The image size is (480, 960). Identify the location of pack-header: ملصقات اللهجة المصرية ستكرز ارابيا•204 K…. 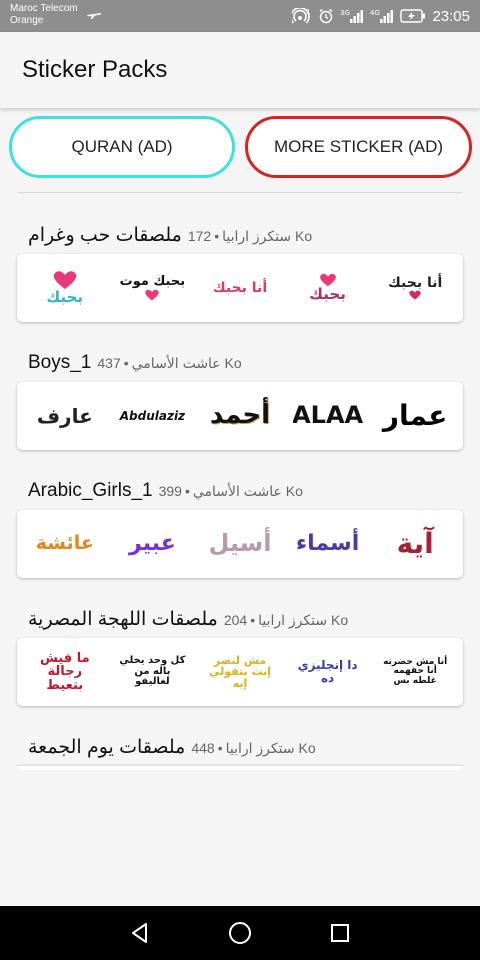
(188, 621).